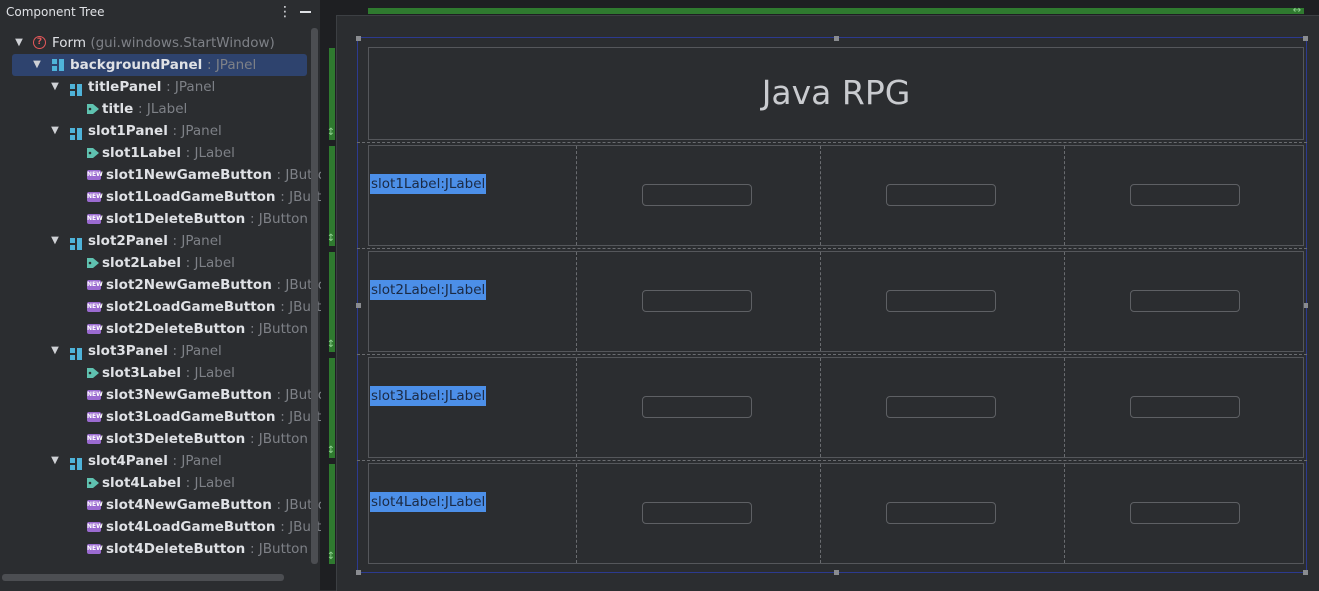 This screenshot has width=1319, height=591. I want to click on slot1-new-game-button, so click(697, 195).